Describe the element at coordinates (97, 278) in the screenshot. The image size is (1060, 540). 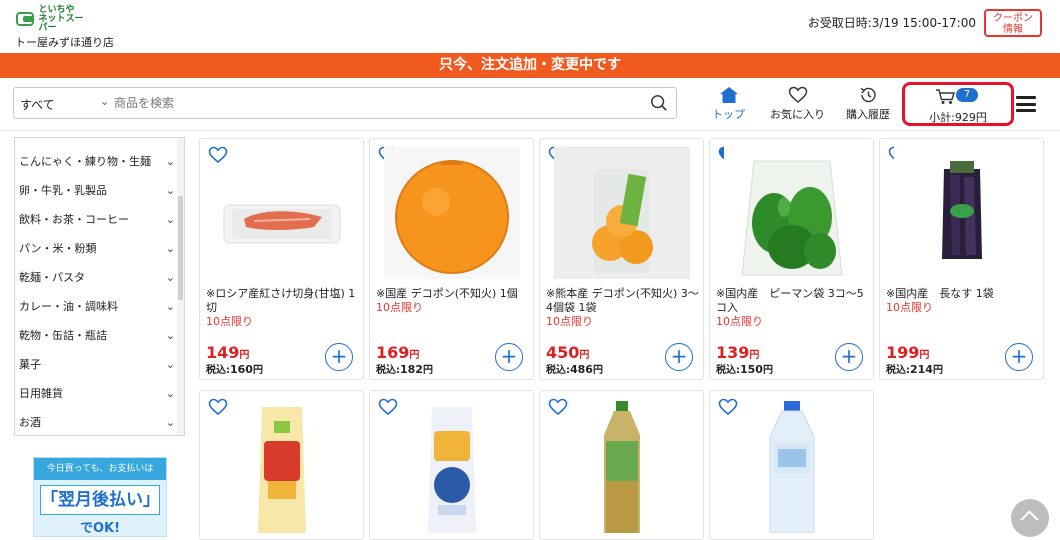
I see `category-item: 乾麺・パスタ ⌄` at that location.